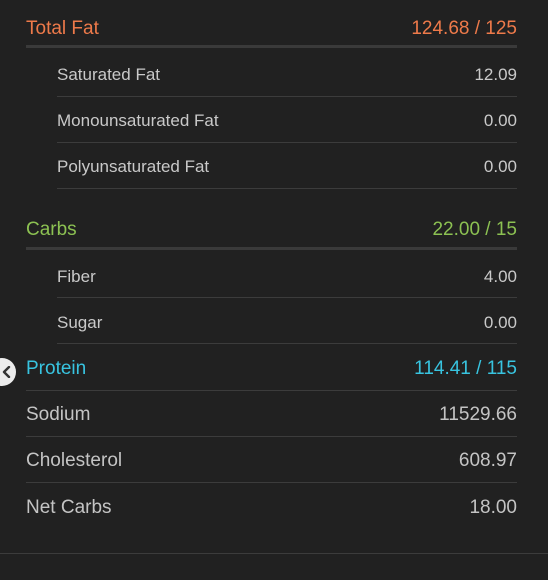 The height and width of the screenshot is (580, 548). I want to click on protein-value: 114.41 / 115, so click(465, 368).